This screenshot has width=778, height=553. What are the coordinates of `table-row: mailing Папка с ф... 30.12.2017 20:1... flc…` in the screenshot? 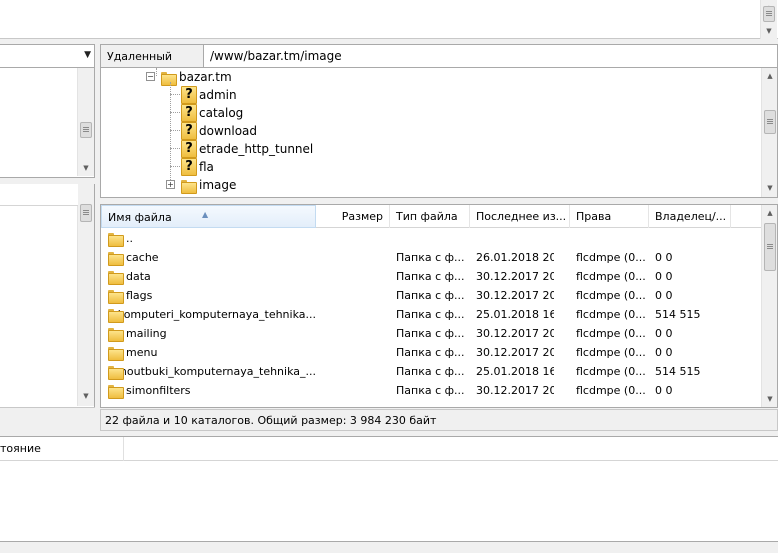 It's located at (431, 333).